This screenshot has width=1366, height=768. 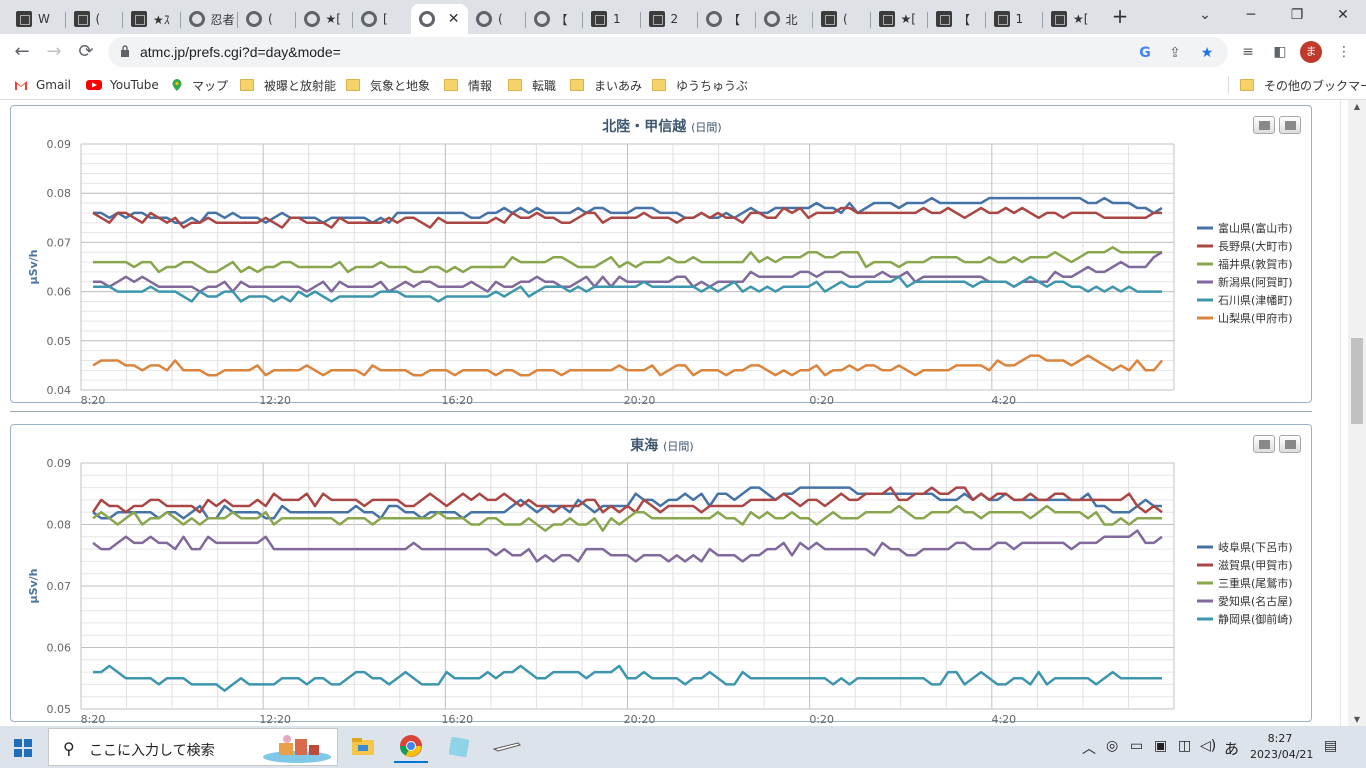 I want to click on ime-indicator: あ, so click(x=1231, y=748).